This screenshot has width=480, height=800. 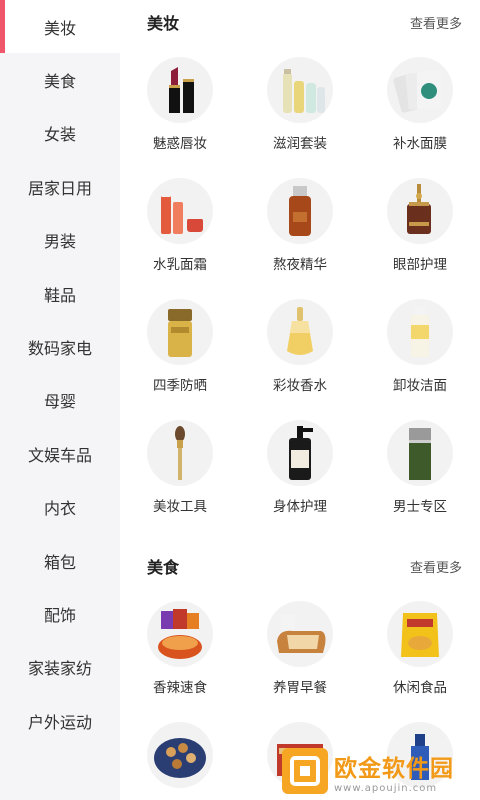 I want to click on serum-bottle-icon, so click(x=300, y=211).